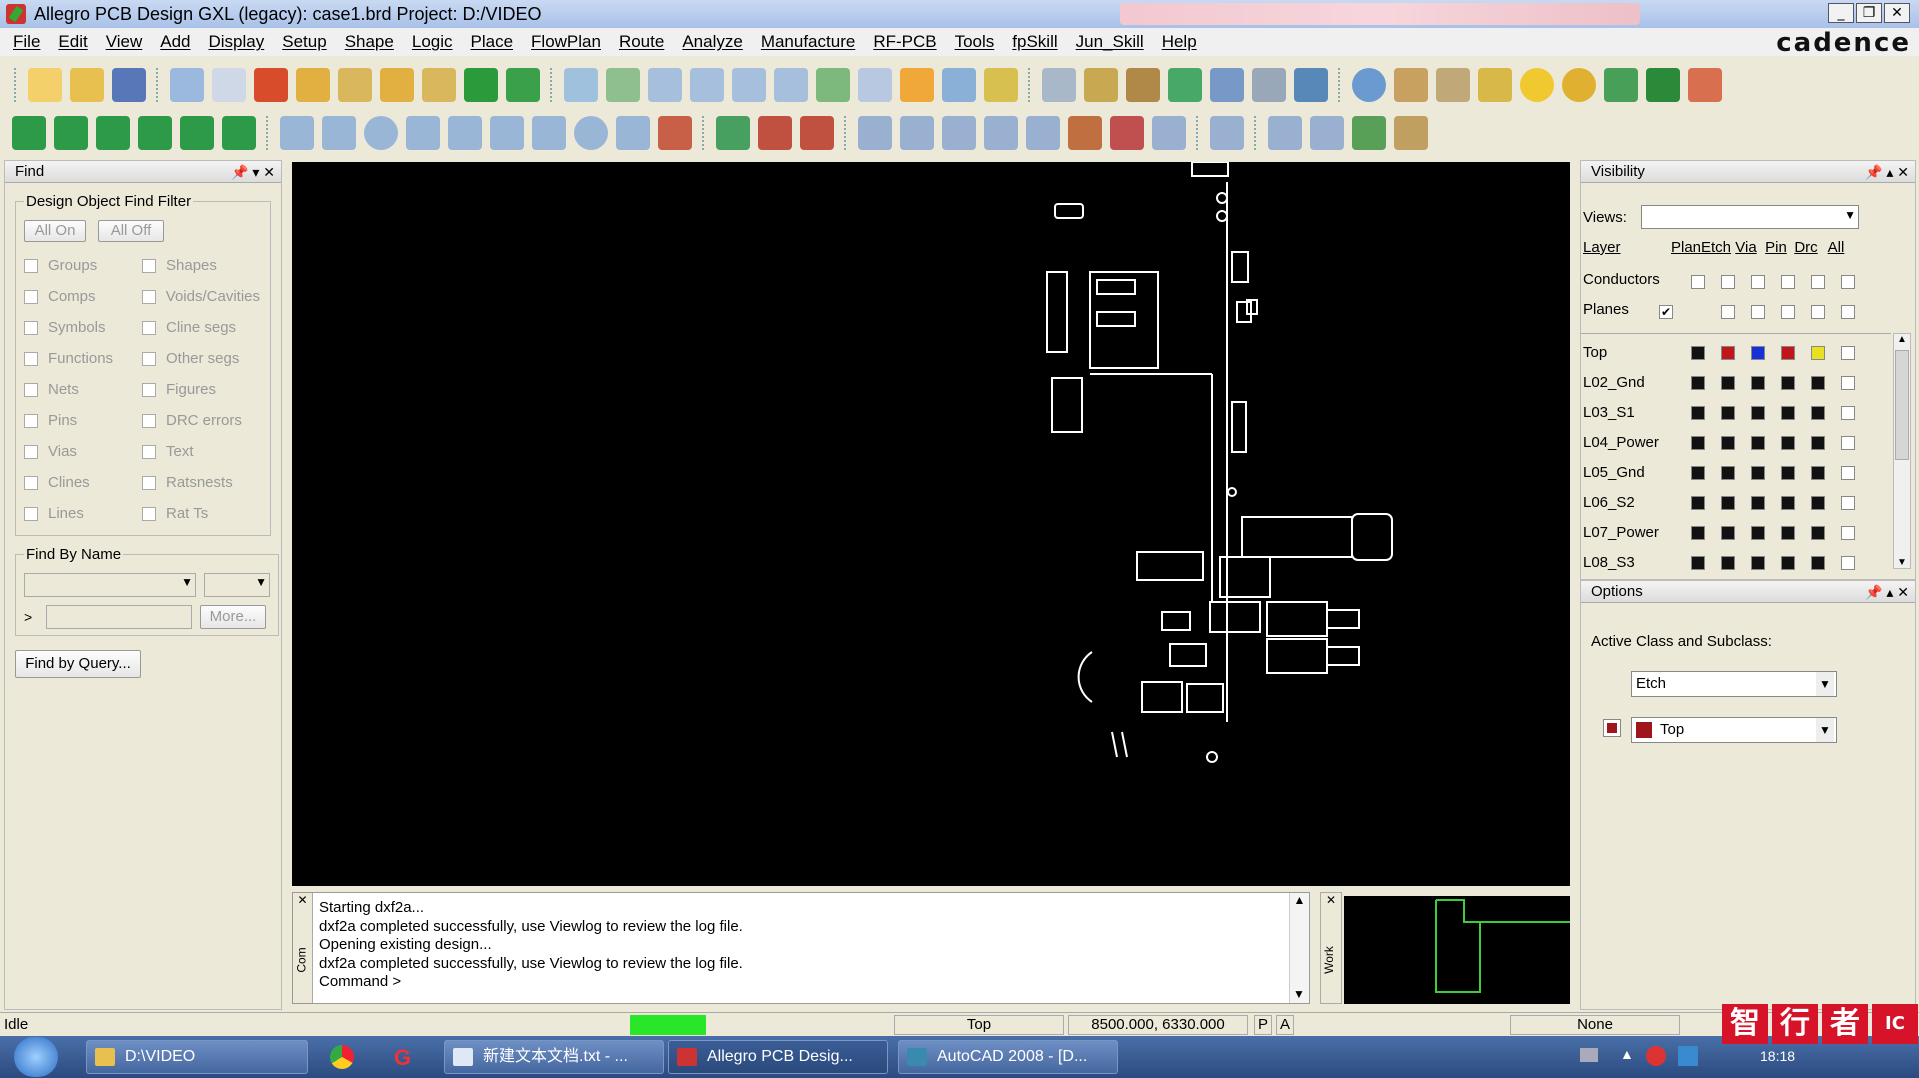 The width and height of the screenshot is (1919, 1078). Describe the element at coordinates (1579, 85) in the screenshot. I see `dehighlight-icon` at that location.